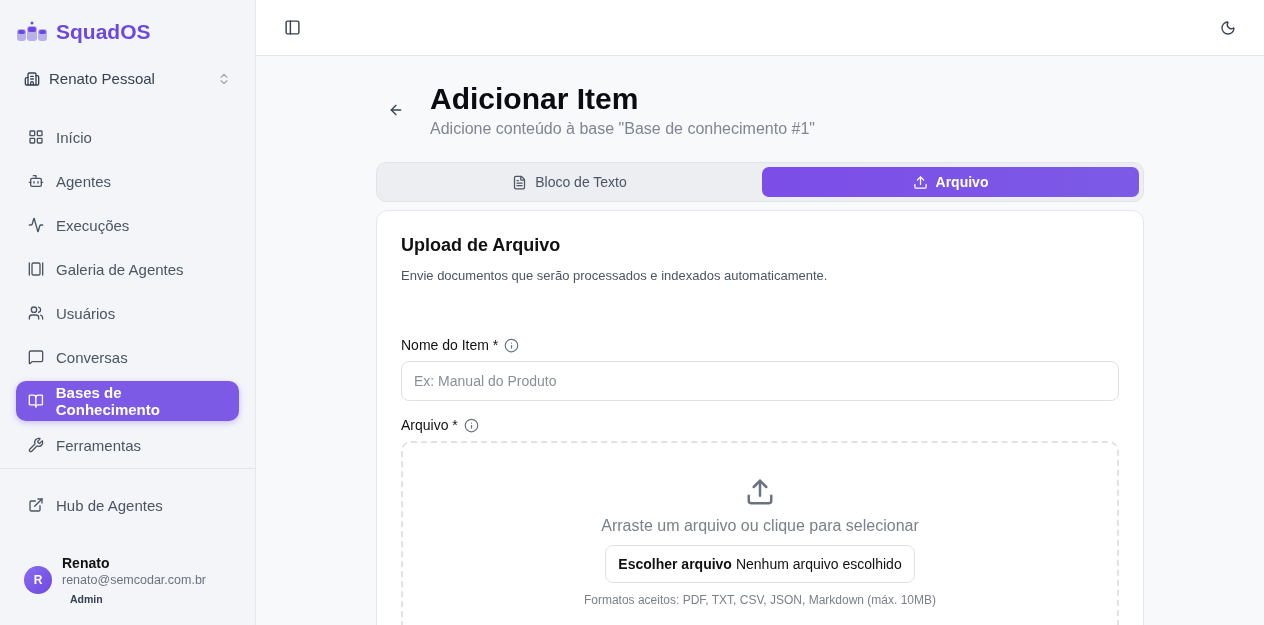  What do you see at coordinates (127, 505) in the screenshot?
I see `sidebar-link: Hub de Agentes` at bounding box center [127, 505].